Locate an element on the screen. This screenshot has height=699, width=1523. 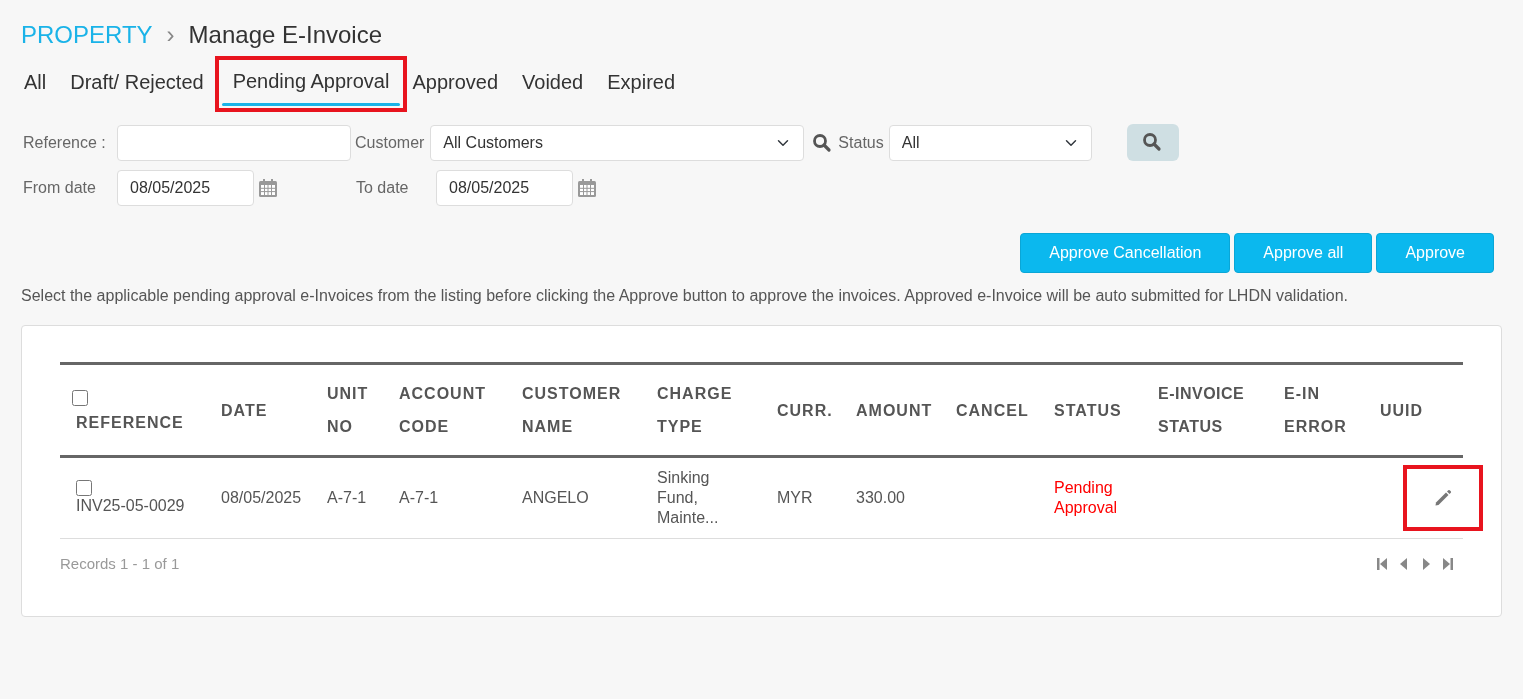
column-header: UNIT NO is located at coordinates (347, 410).